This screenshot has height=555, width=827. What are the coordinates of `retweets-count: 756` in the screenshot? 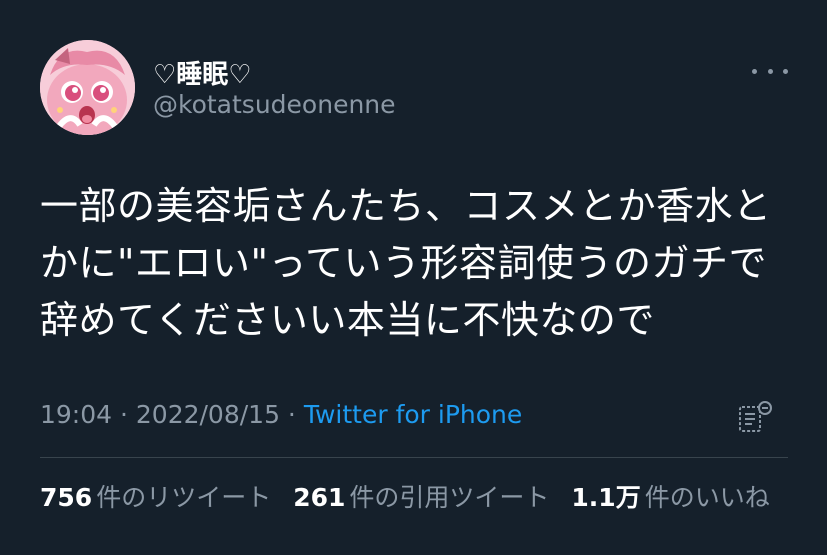 It's located at (66, 497).